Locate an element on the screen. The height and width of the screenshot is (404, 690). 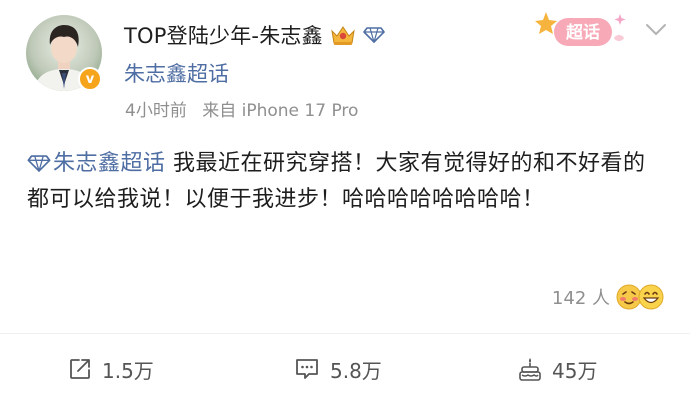
chevron-down-icon is located at coordinates (656, 30).